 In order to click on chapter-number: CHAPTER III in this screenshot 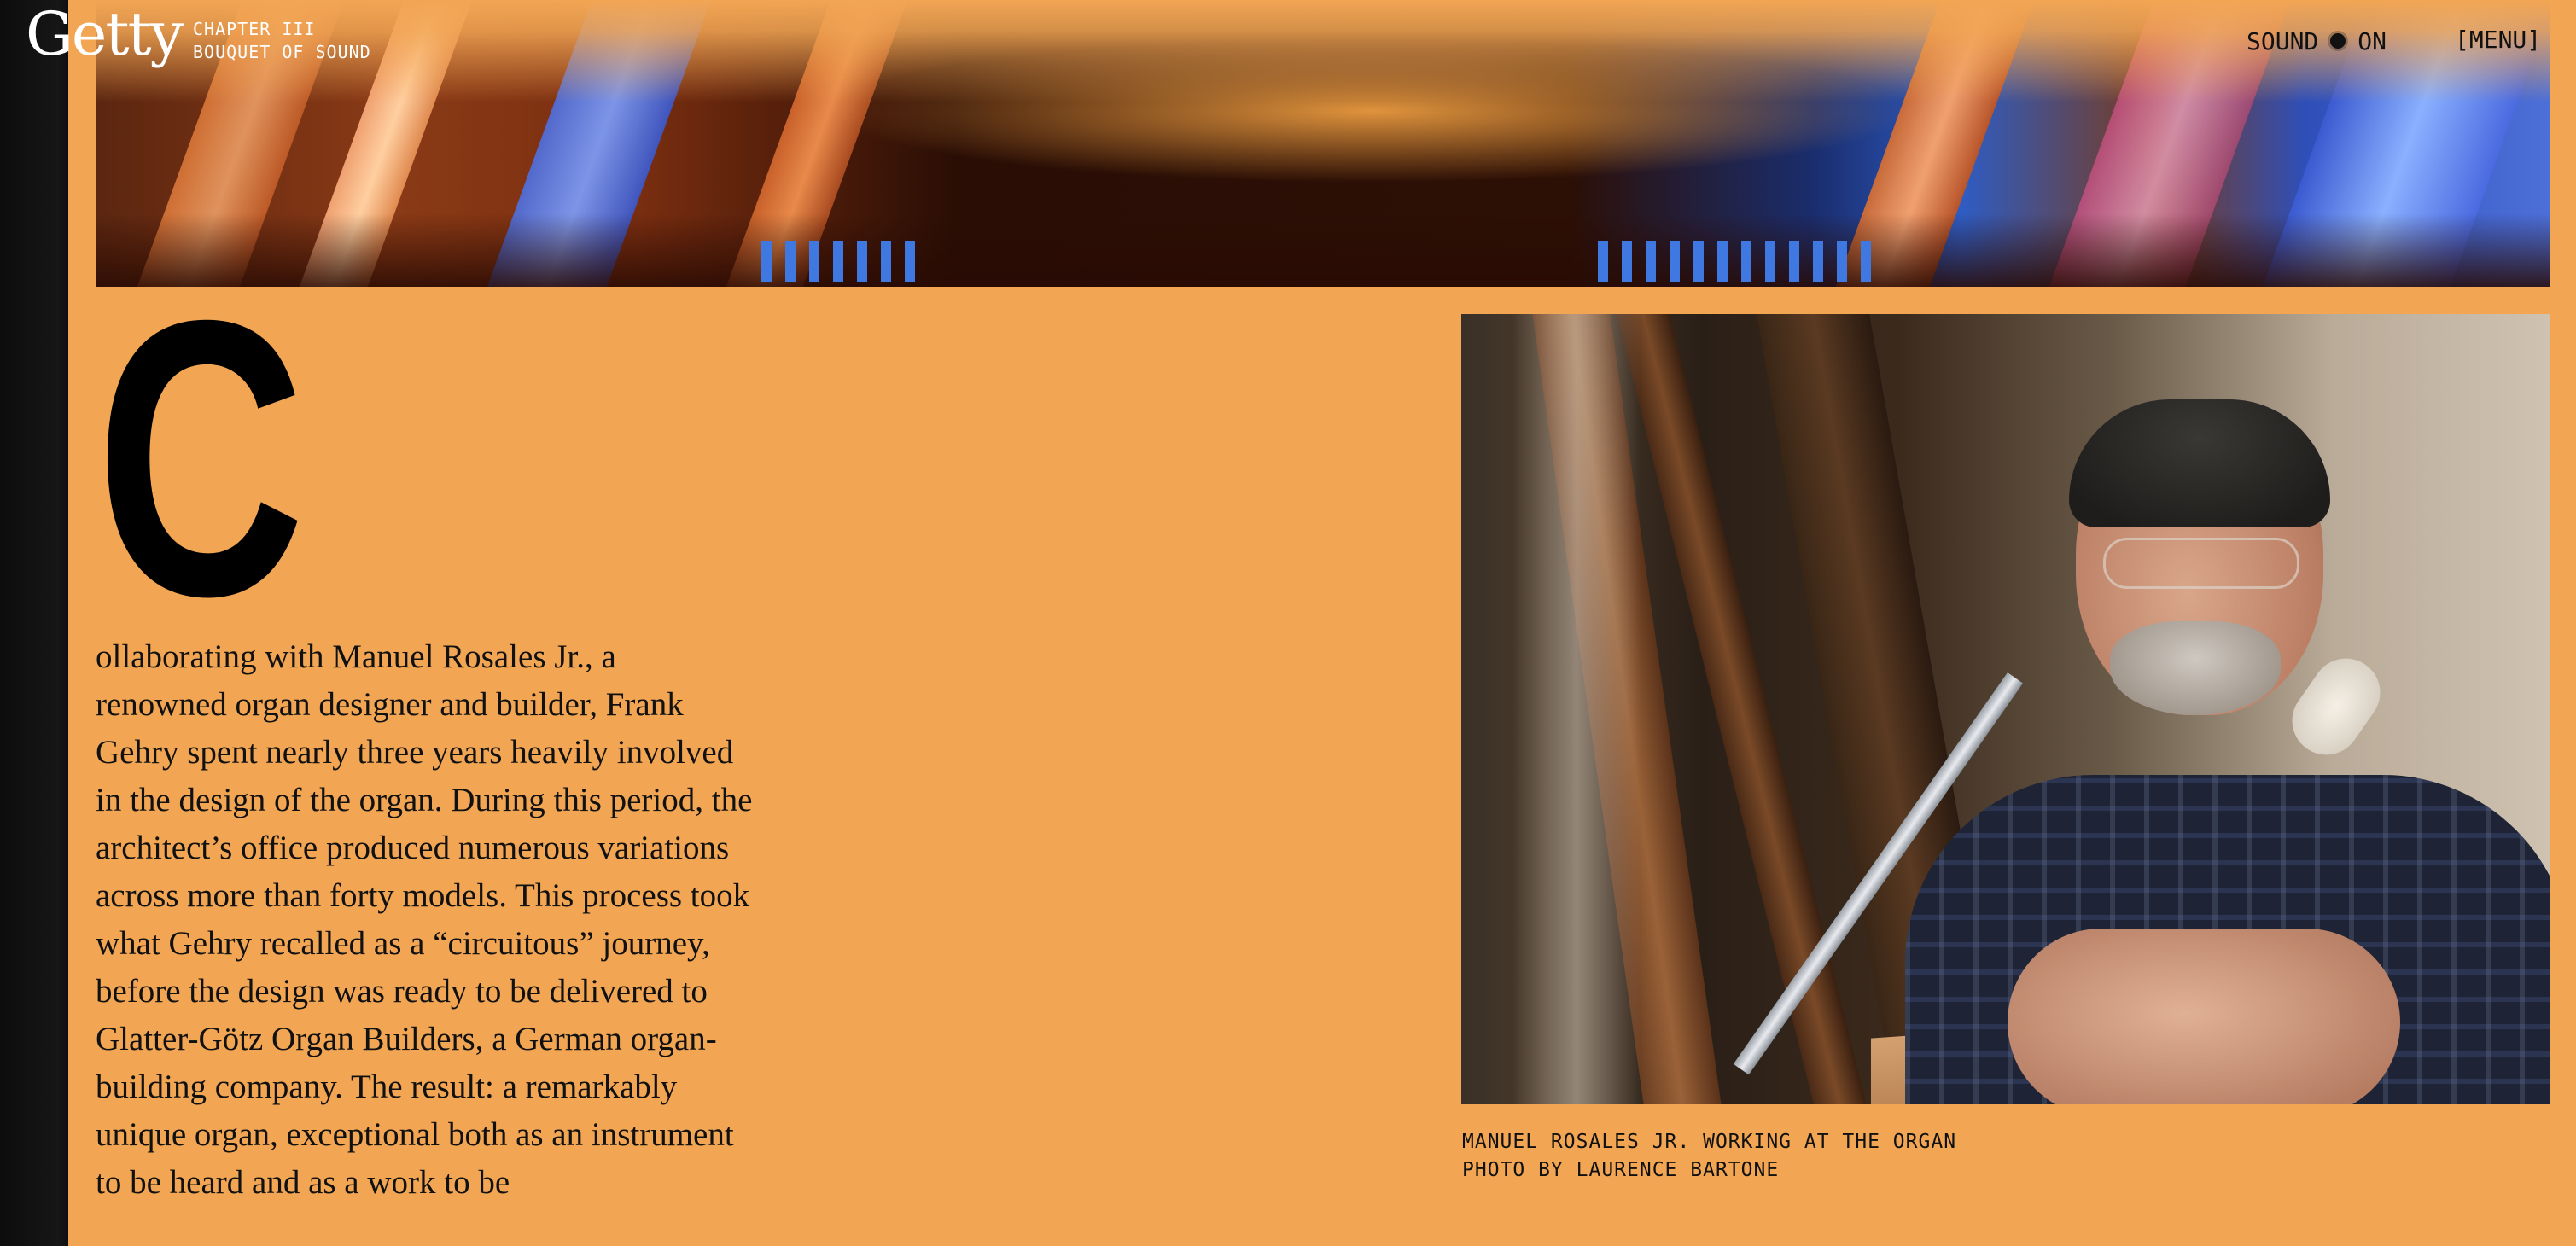, I will do `click(254, 29)`.